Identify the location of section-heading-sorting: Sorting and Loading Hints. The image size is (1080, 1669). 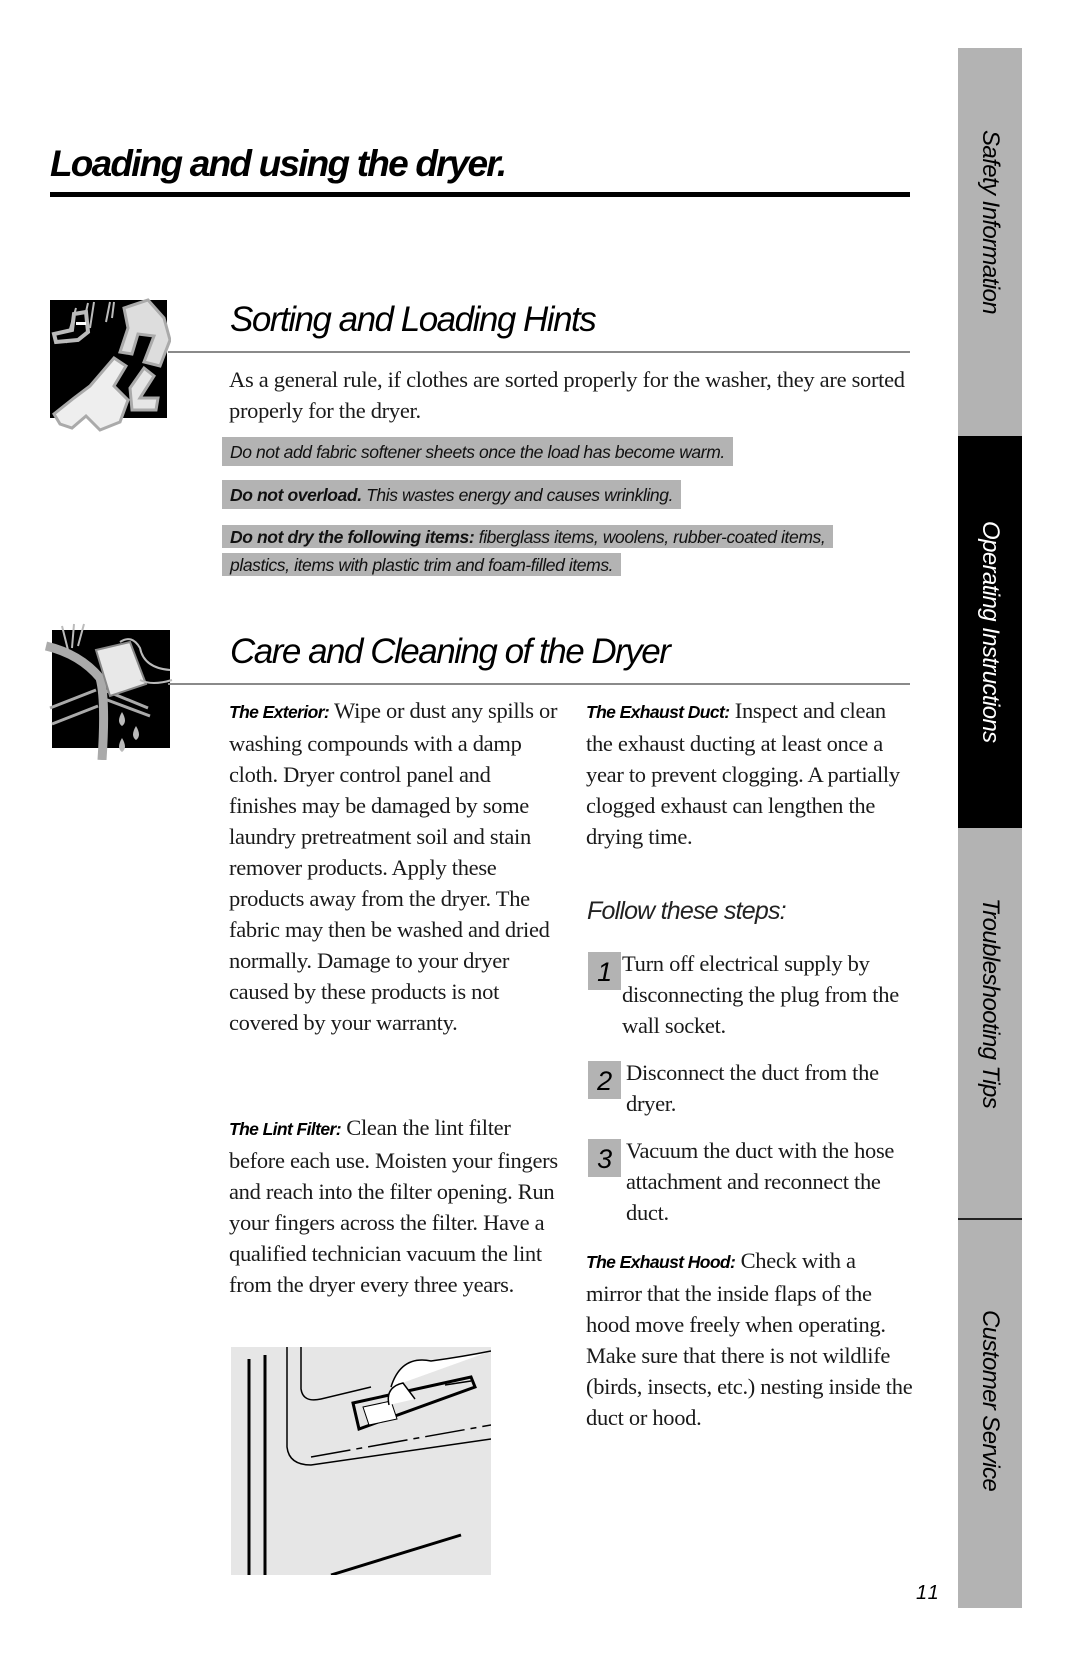
(413, 319).